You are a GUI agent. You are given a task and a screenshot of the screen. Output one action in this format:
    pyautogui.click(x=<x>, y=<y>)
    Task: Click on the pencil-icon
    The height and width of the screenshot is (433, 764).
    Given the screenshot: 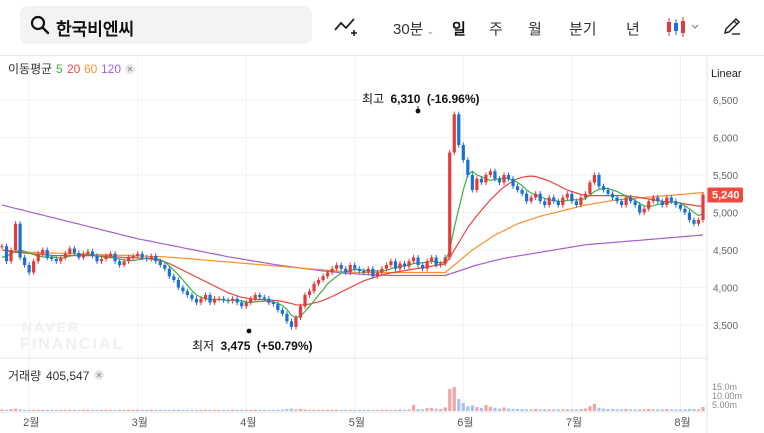 What is the action you would take?
    pyautogui.click(x=732, y=26)
    